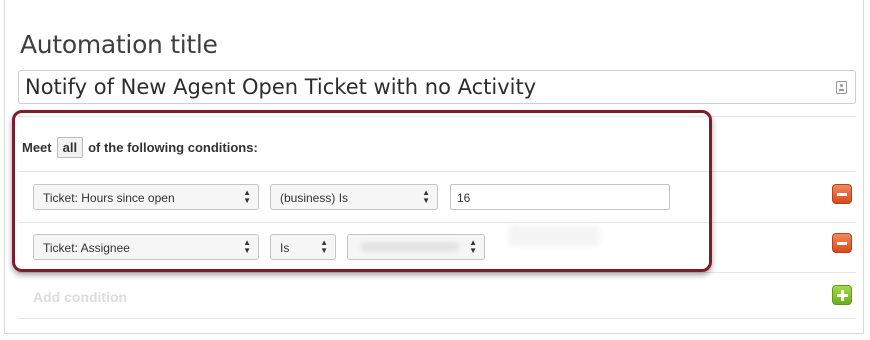  What do you see at coordinates (119, 44) in the screenshot?
I see `automation-title-label: Automation title` at bounding box center [119, 44].